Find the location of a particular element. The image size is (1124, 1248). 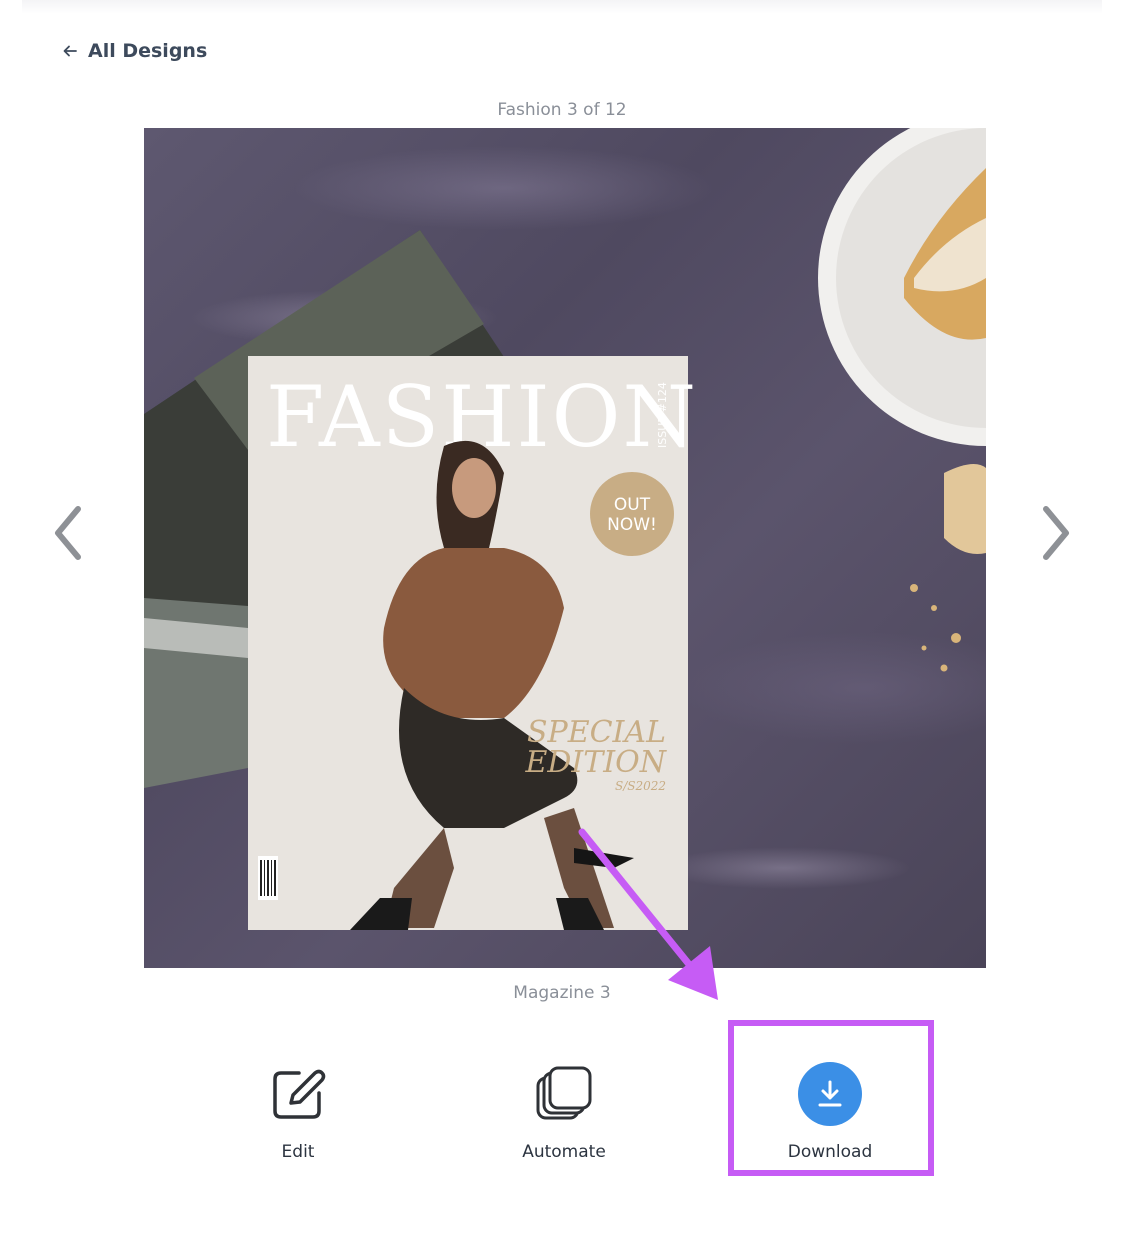

previous-design-button is located at coordinates (68, 533).